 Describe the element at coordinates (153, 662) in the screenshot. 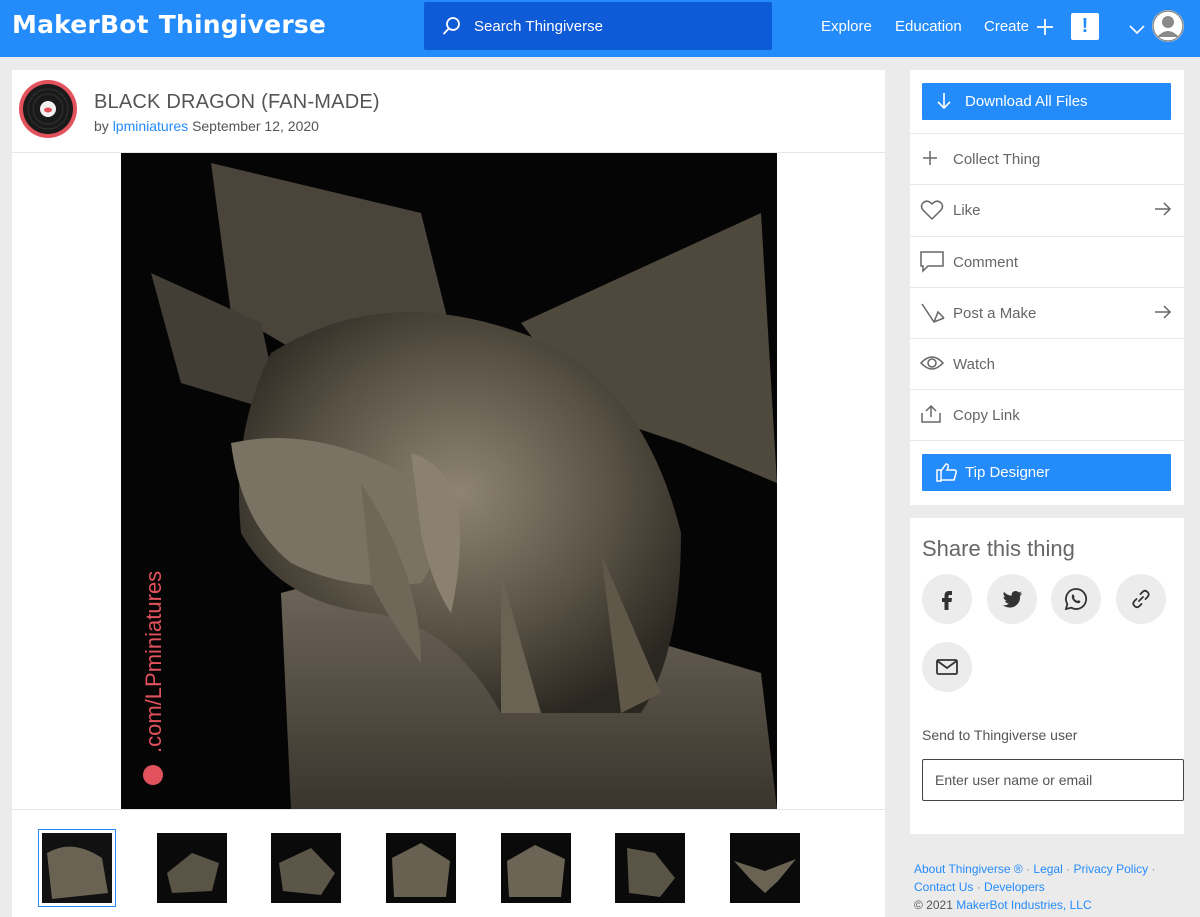

I see `image-watermark: .com/LPminiatures` at that location.